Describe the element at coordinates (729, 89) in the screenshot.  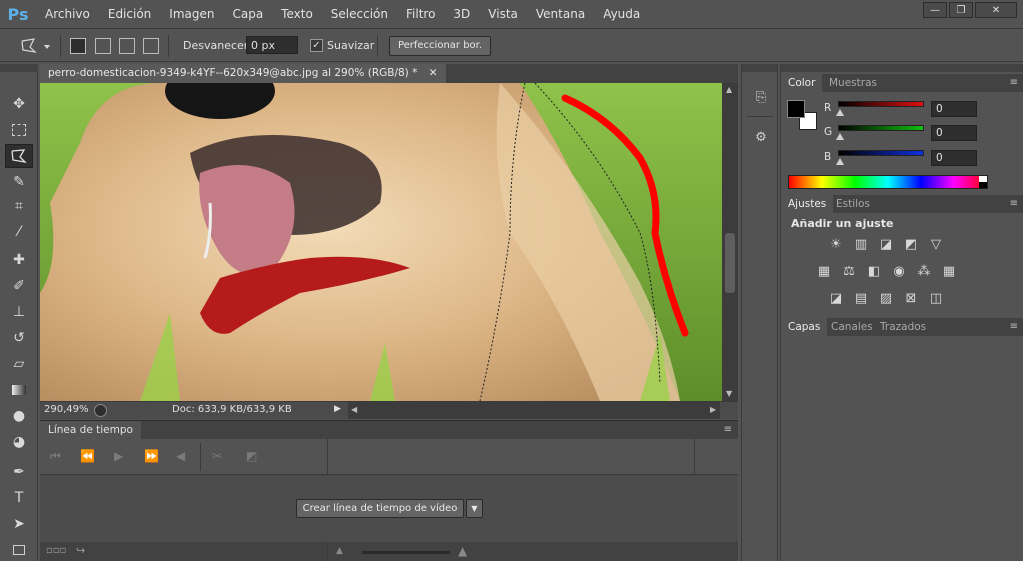
I see `scroll-up-icon: ▲` at that location.